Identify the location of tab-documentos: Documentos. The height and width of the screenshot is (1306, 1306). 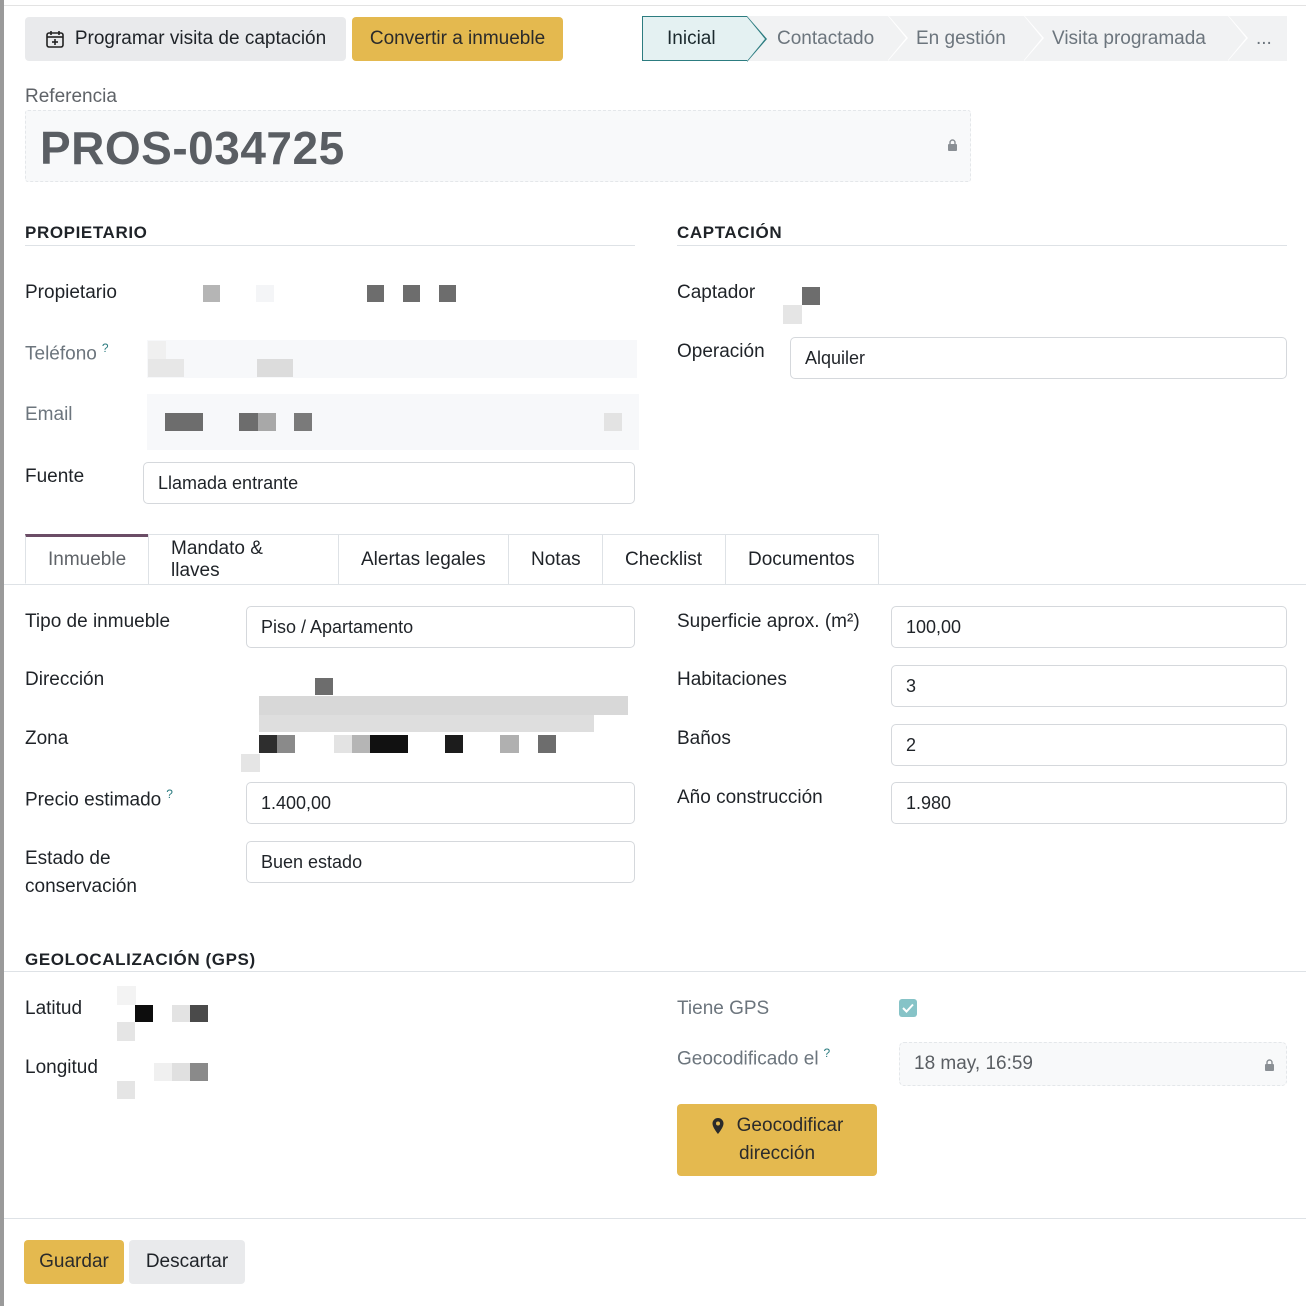
(802, 559).